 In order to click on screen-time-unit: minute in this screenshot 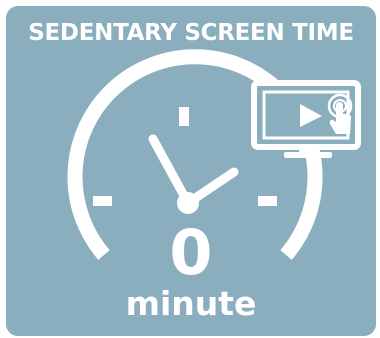, I will do `click(191, 303)`.